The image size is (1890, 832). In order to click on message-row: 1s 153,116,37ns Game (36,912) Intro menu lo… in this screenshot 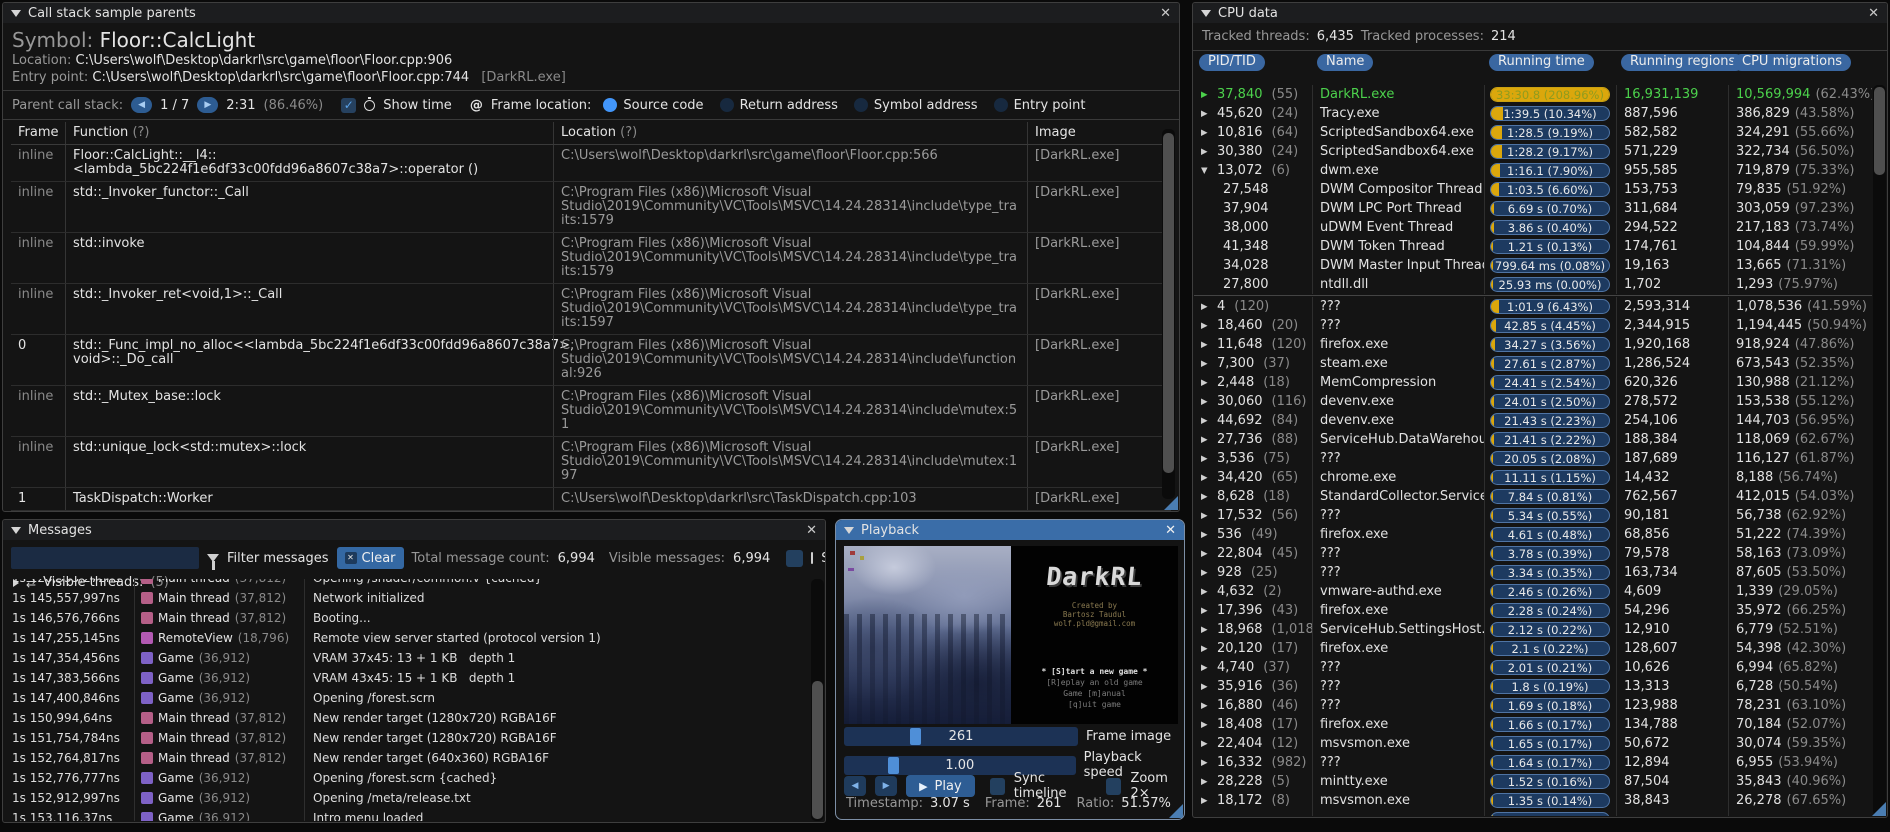, I will do `click(407, 814)`.